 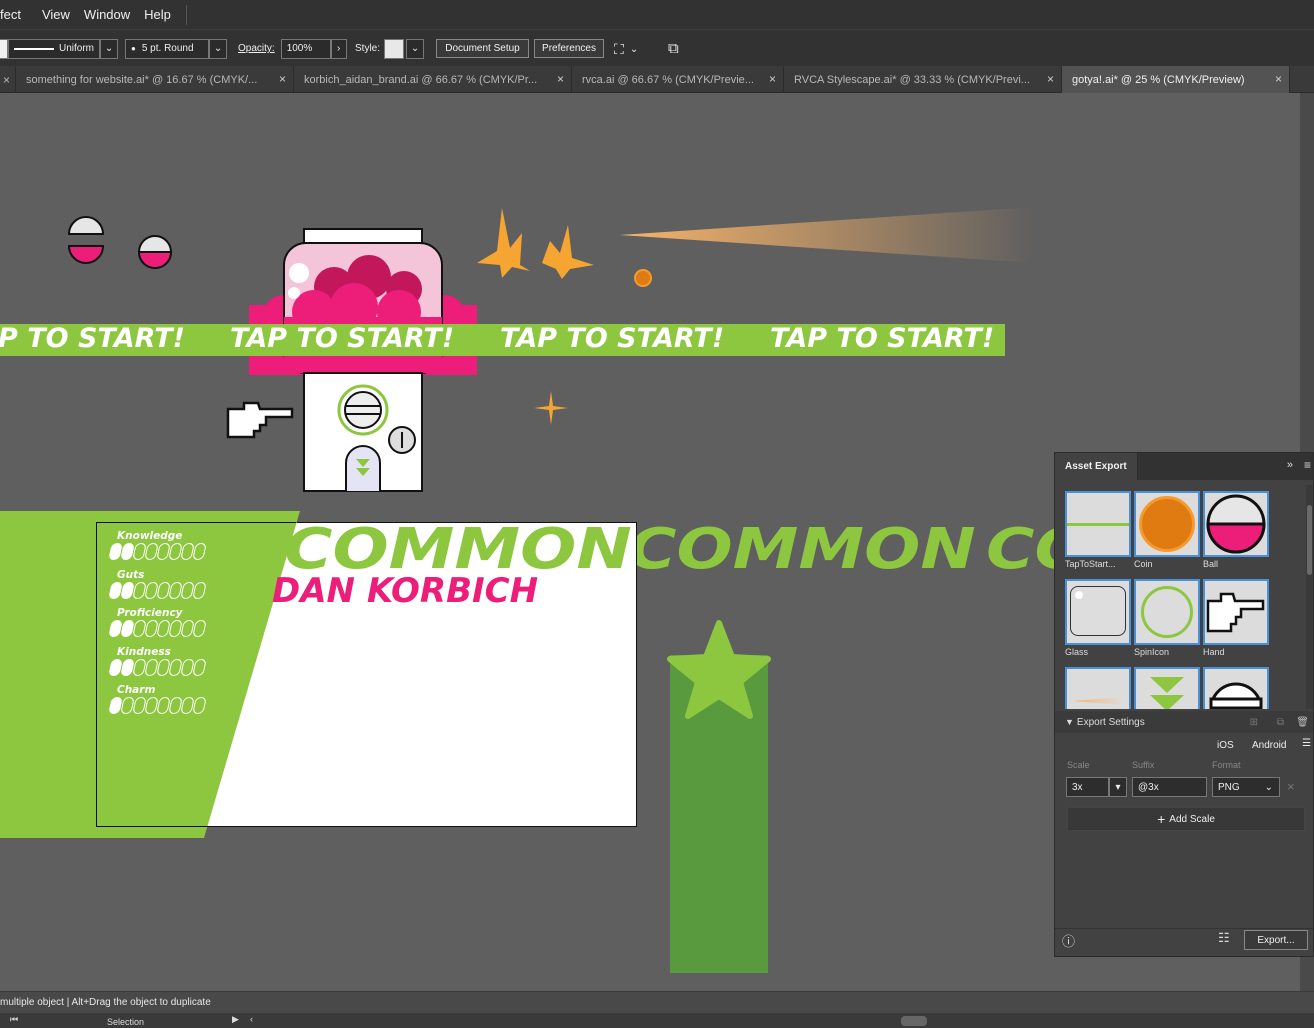 I want to click on scale-label: Scale, so click(x=1078, y=765).